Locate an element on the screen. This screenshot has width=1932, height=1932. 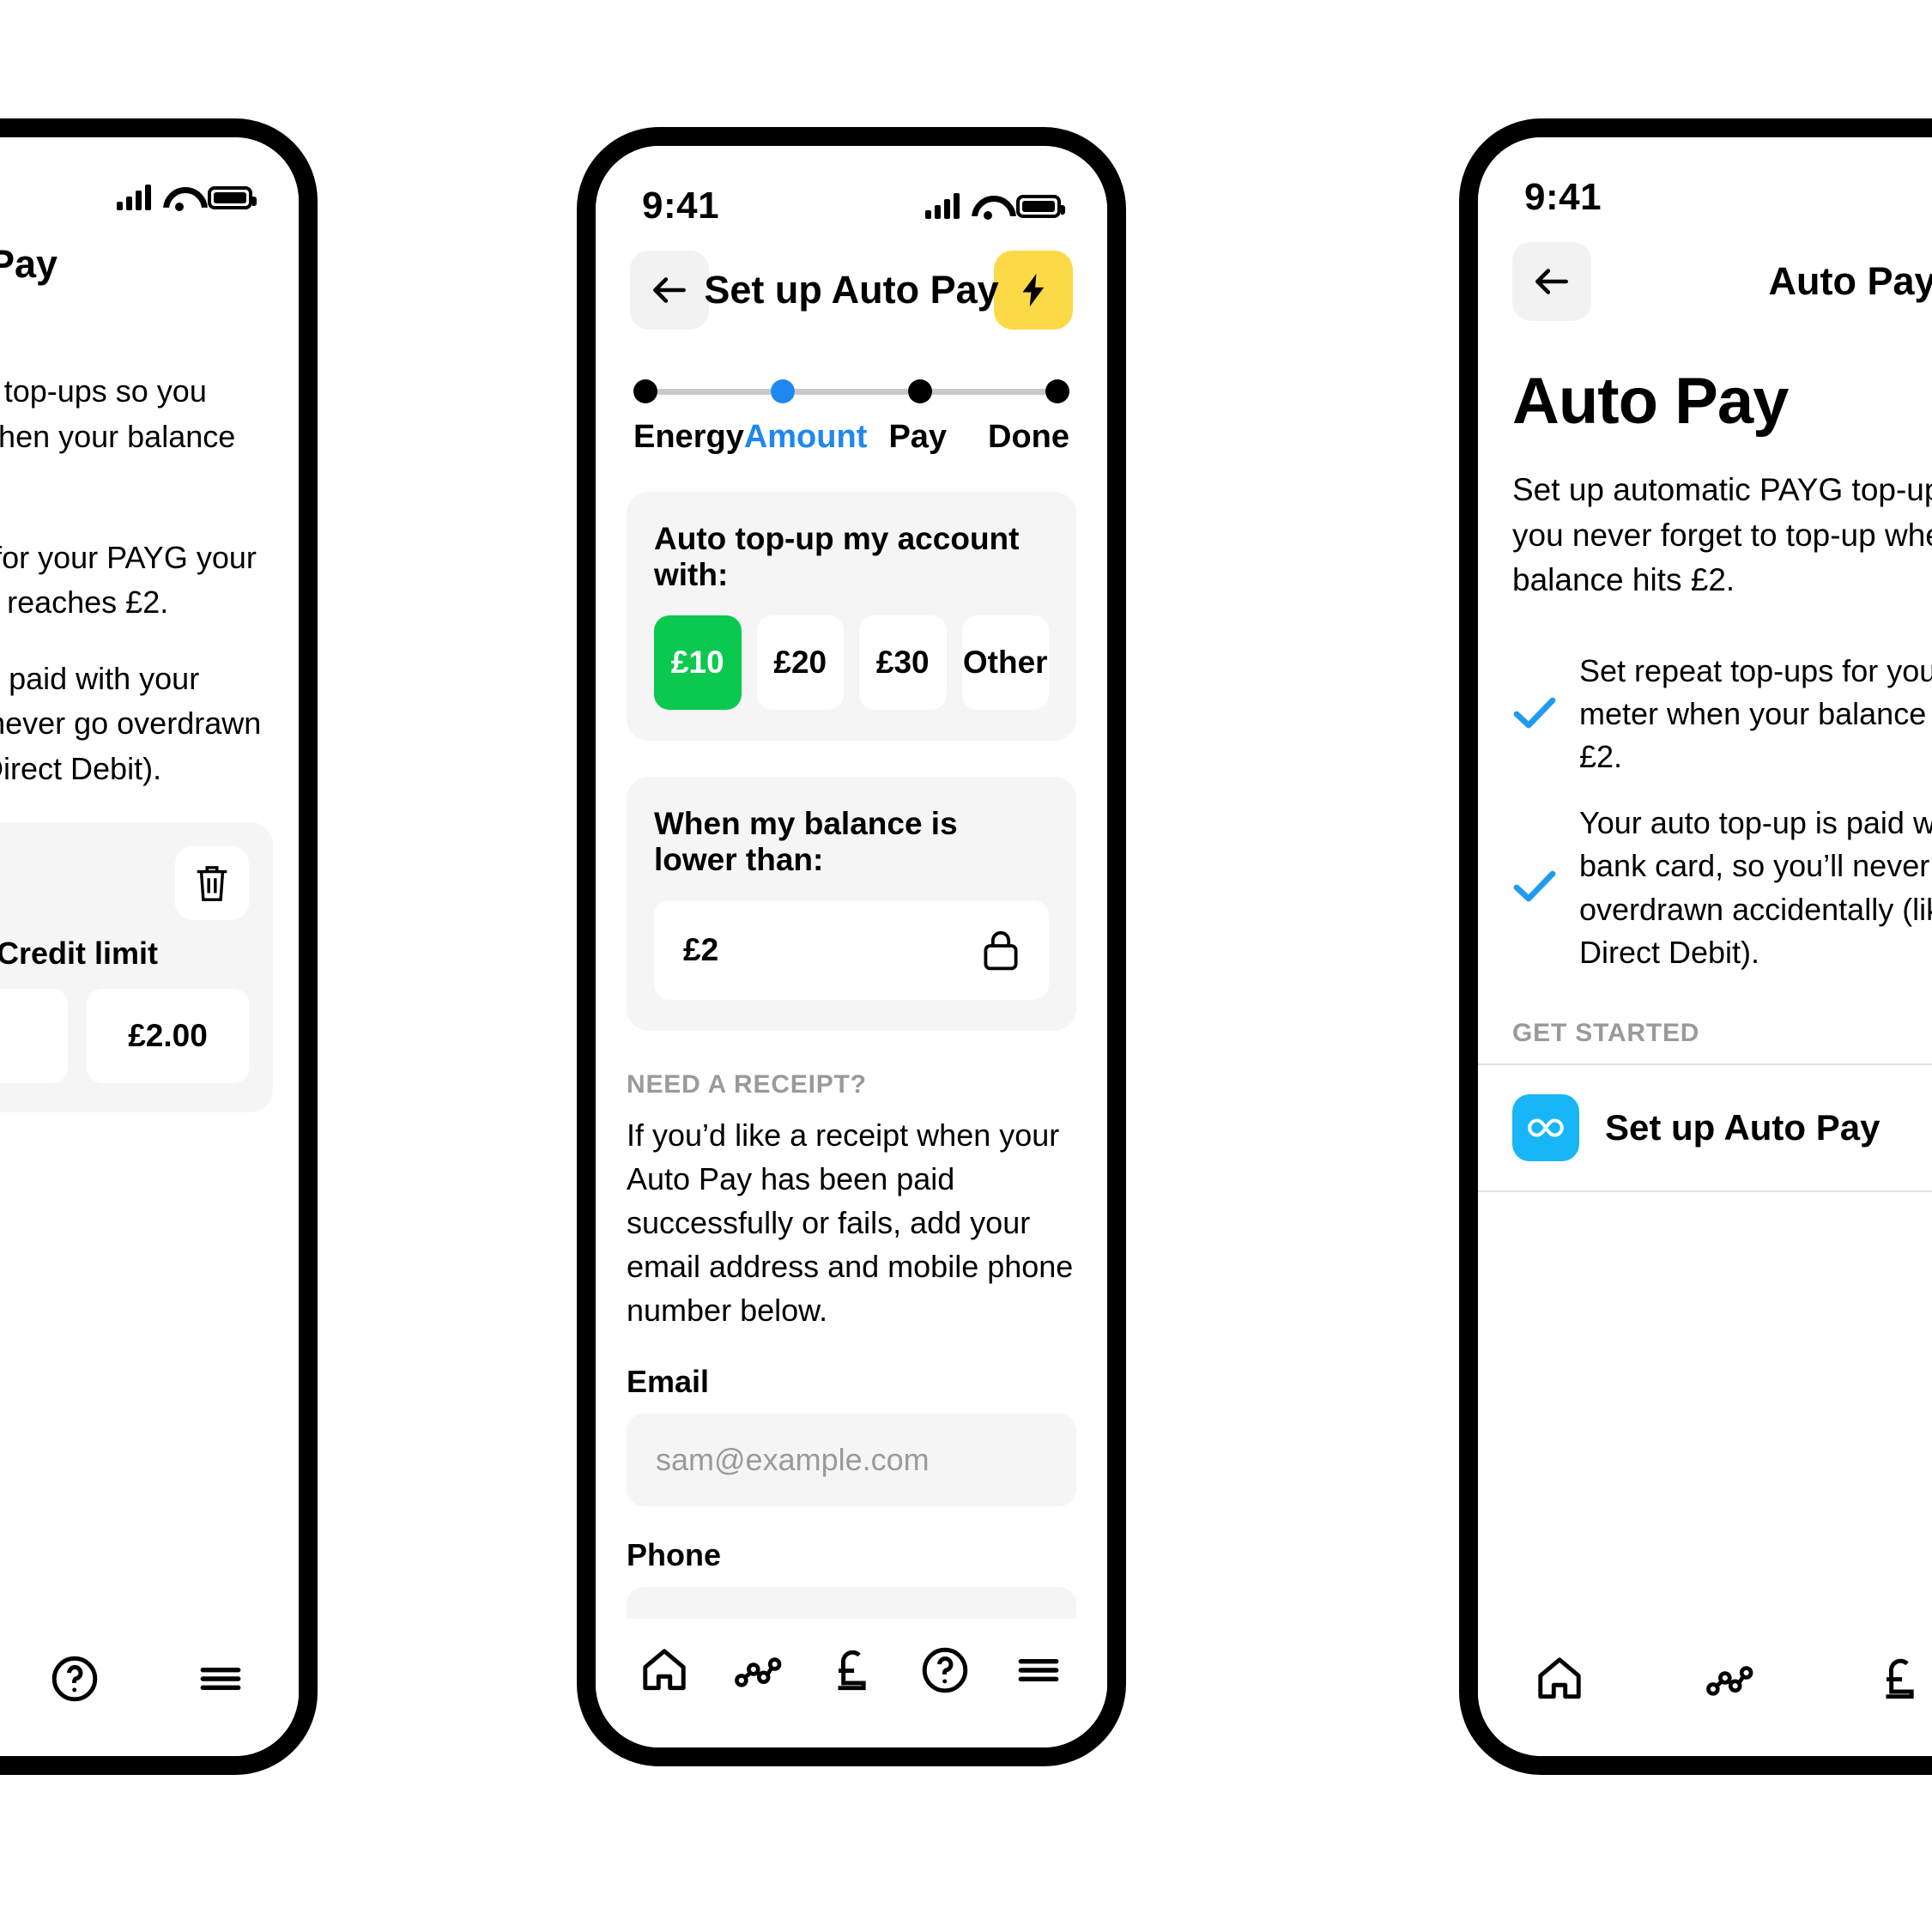
email-label: Email is located at coordinates (669, 1381).